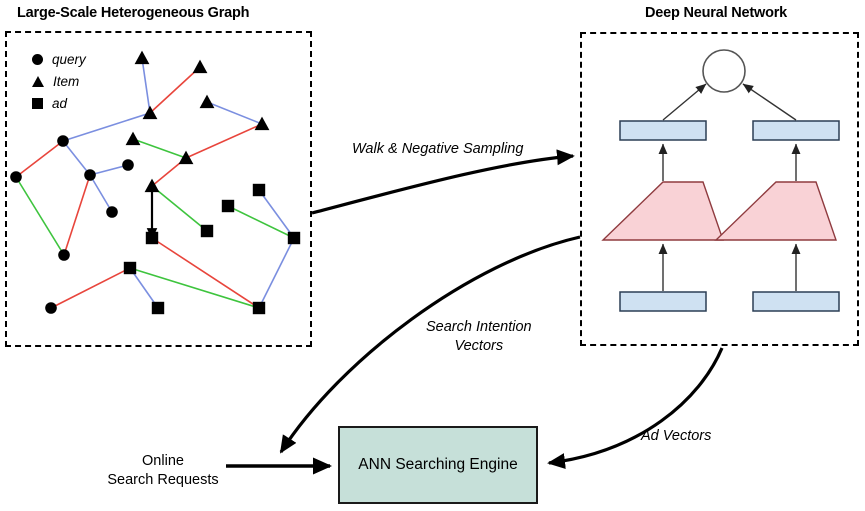 Image resolution: width=865 pixels, height=511 pixels. I want to click on triangle-icon, so click(38, 81).